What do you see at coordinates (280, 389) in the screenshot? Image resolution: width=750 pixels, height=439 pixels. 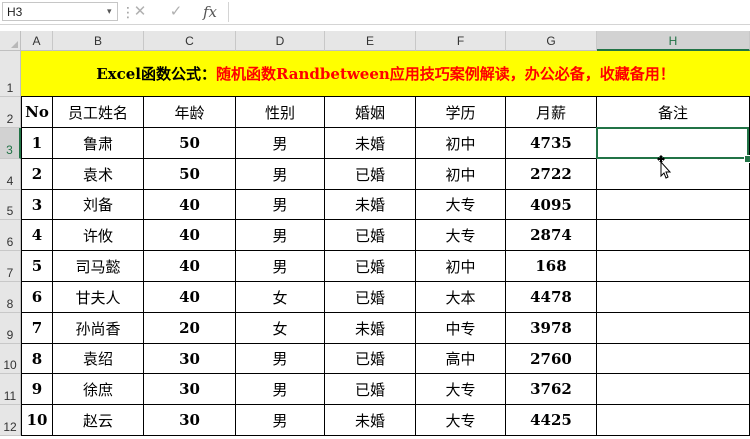 I see `cell-D11: 男` at bounding box center [280, 389].